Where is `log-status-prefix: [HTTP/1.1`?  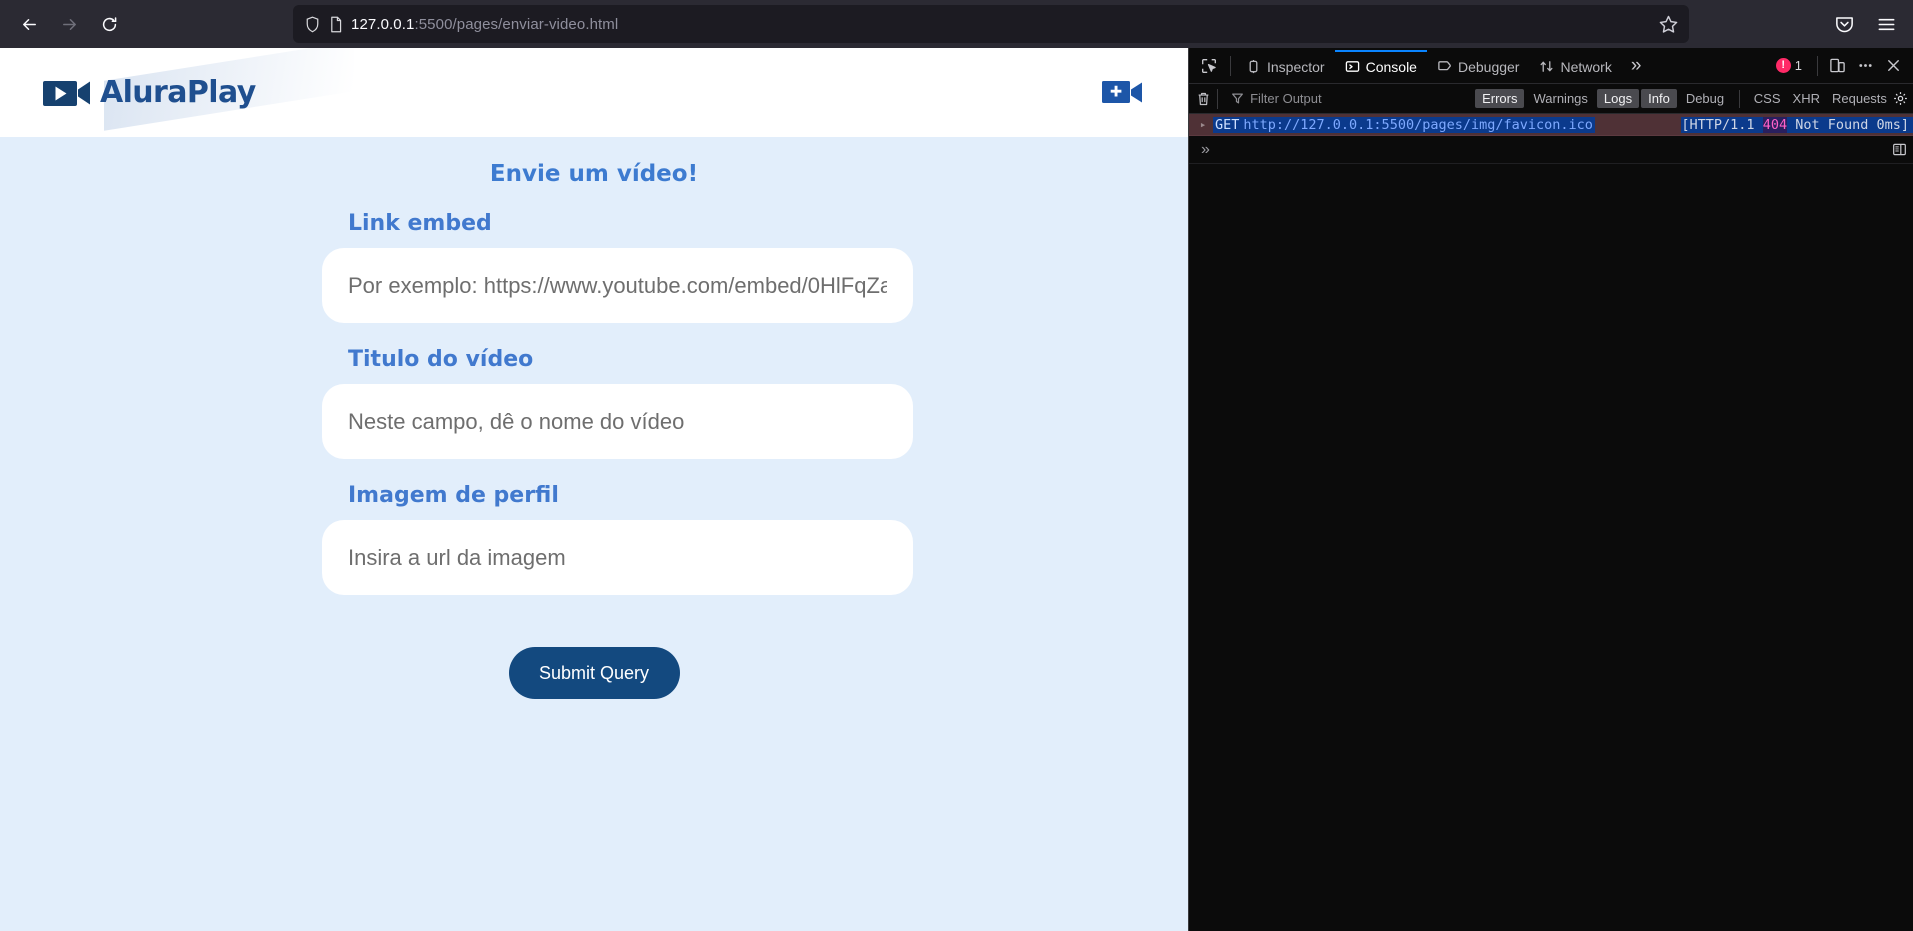 log-status-prefix: [HTTP/1.1 is located at coordinates (1722, 124).